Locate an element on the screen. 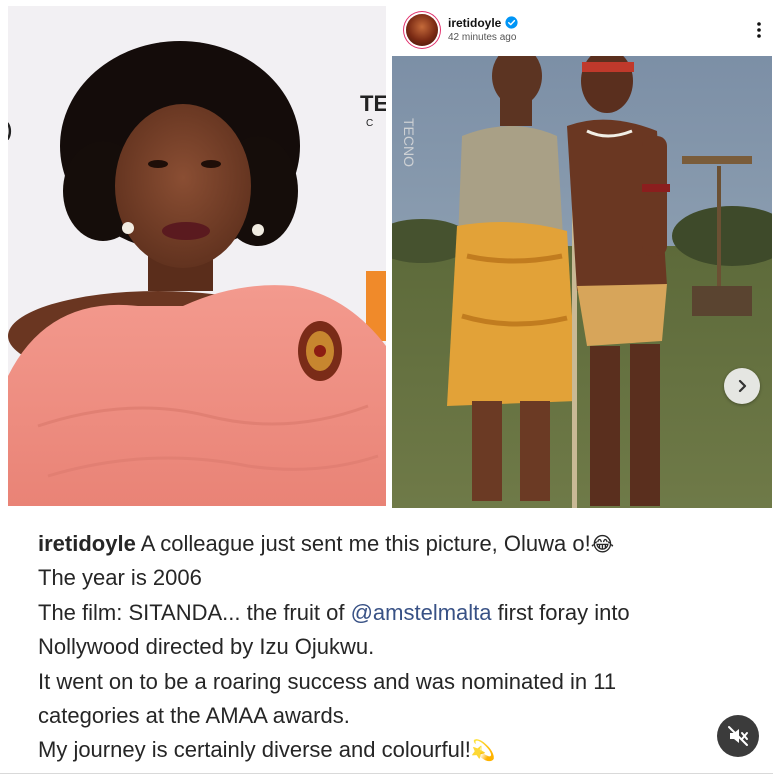 The width and height of the screenshot is (773, 777). carousel-next-button is located at coordinates (742, 386).